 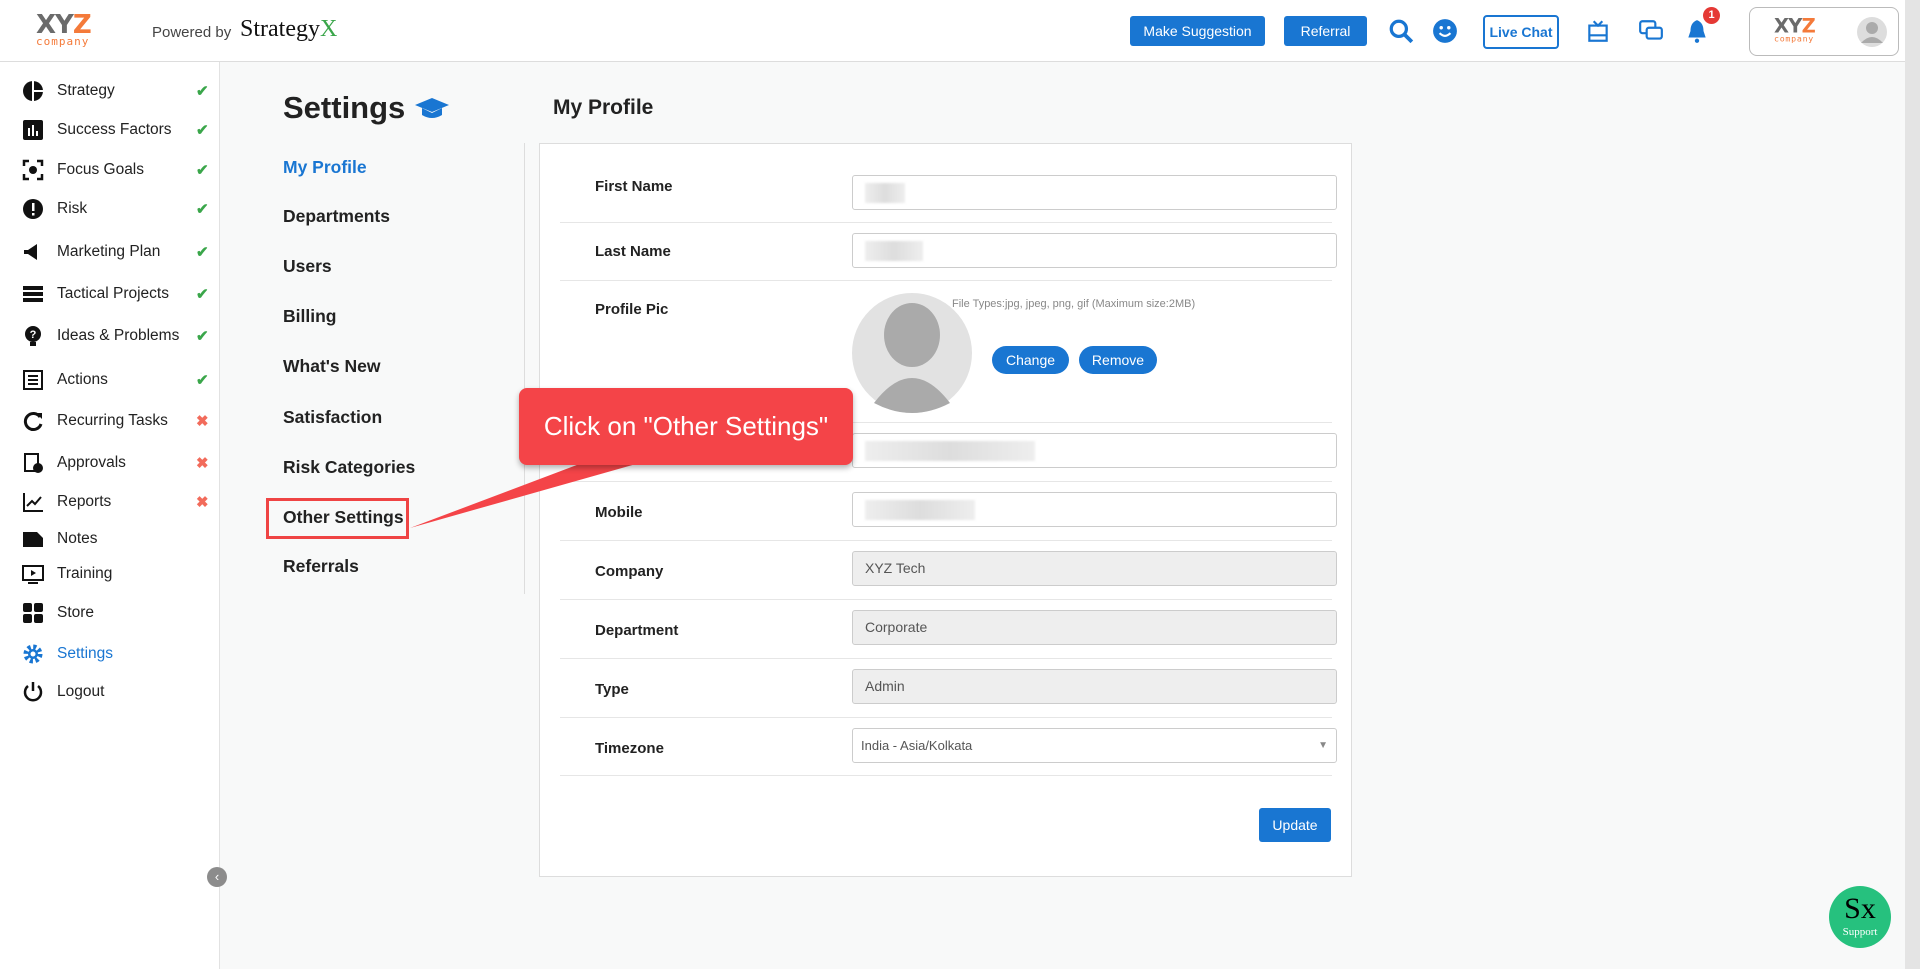 What do you see at coordinates (110, 421) in the screenshot?
I see `sidebar-item-recurring-tasks: Recurring Tasks ✖` at bounding box center [110, 421].